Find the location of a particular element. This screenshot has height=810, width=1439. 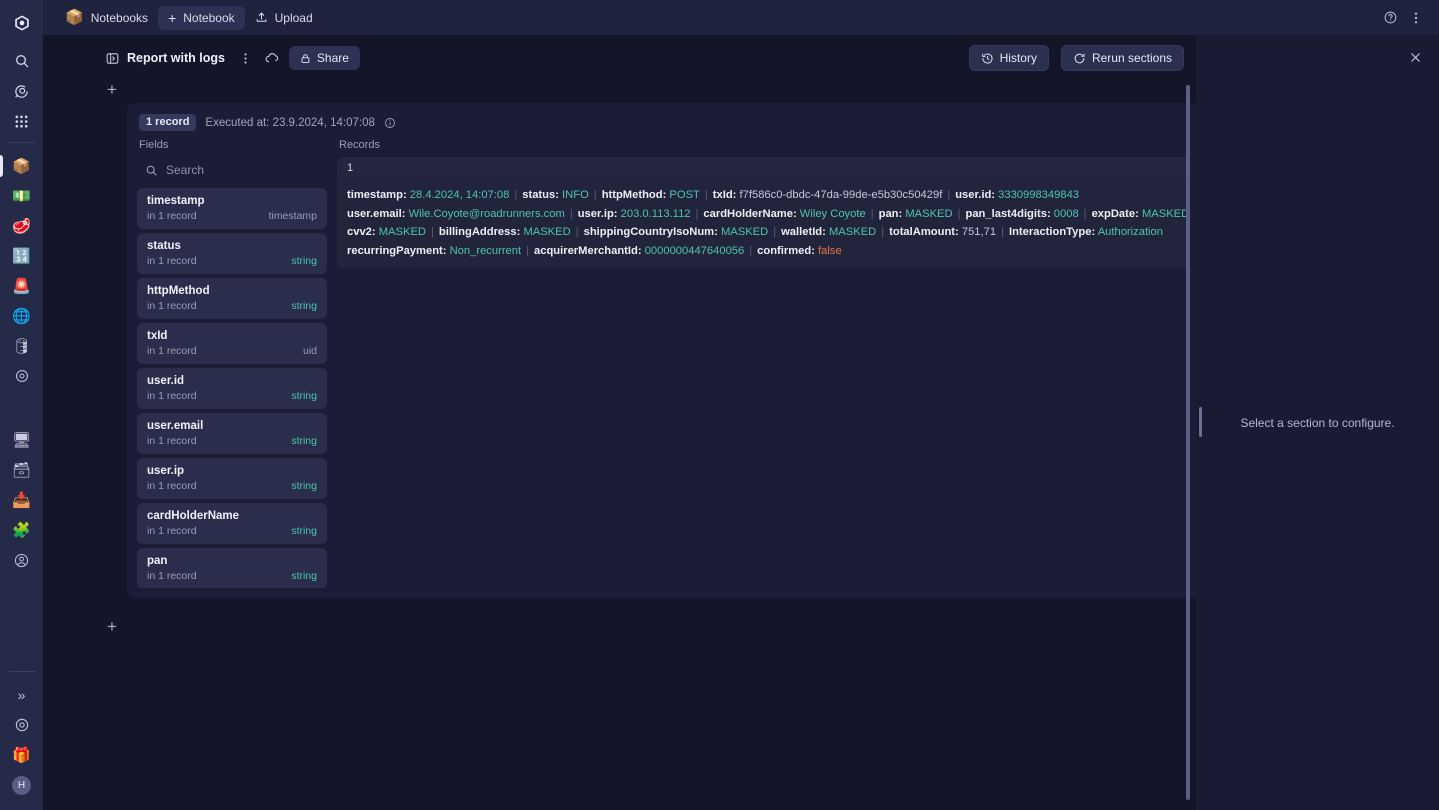

metrics-icon: 🔢 is located at coordinates (21, 256).